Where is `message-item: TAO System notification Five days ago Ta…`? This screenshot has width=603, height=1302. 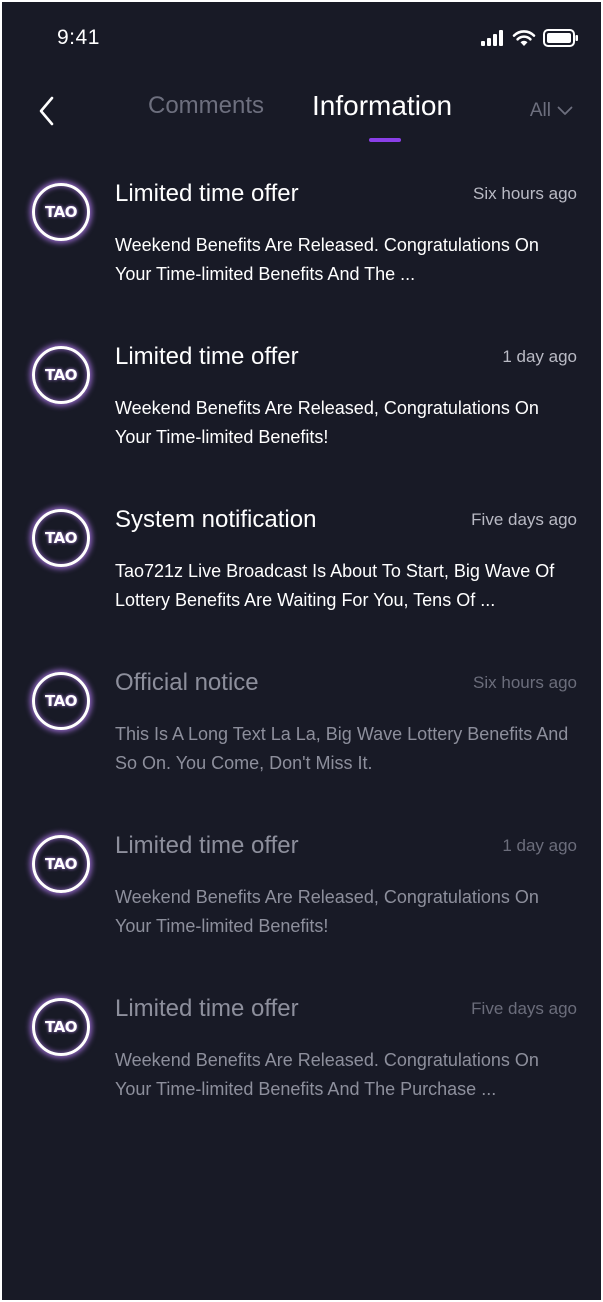
message-item: TAO System notification Five days ago Ta… is located at coordinates (301, 574).